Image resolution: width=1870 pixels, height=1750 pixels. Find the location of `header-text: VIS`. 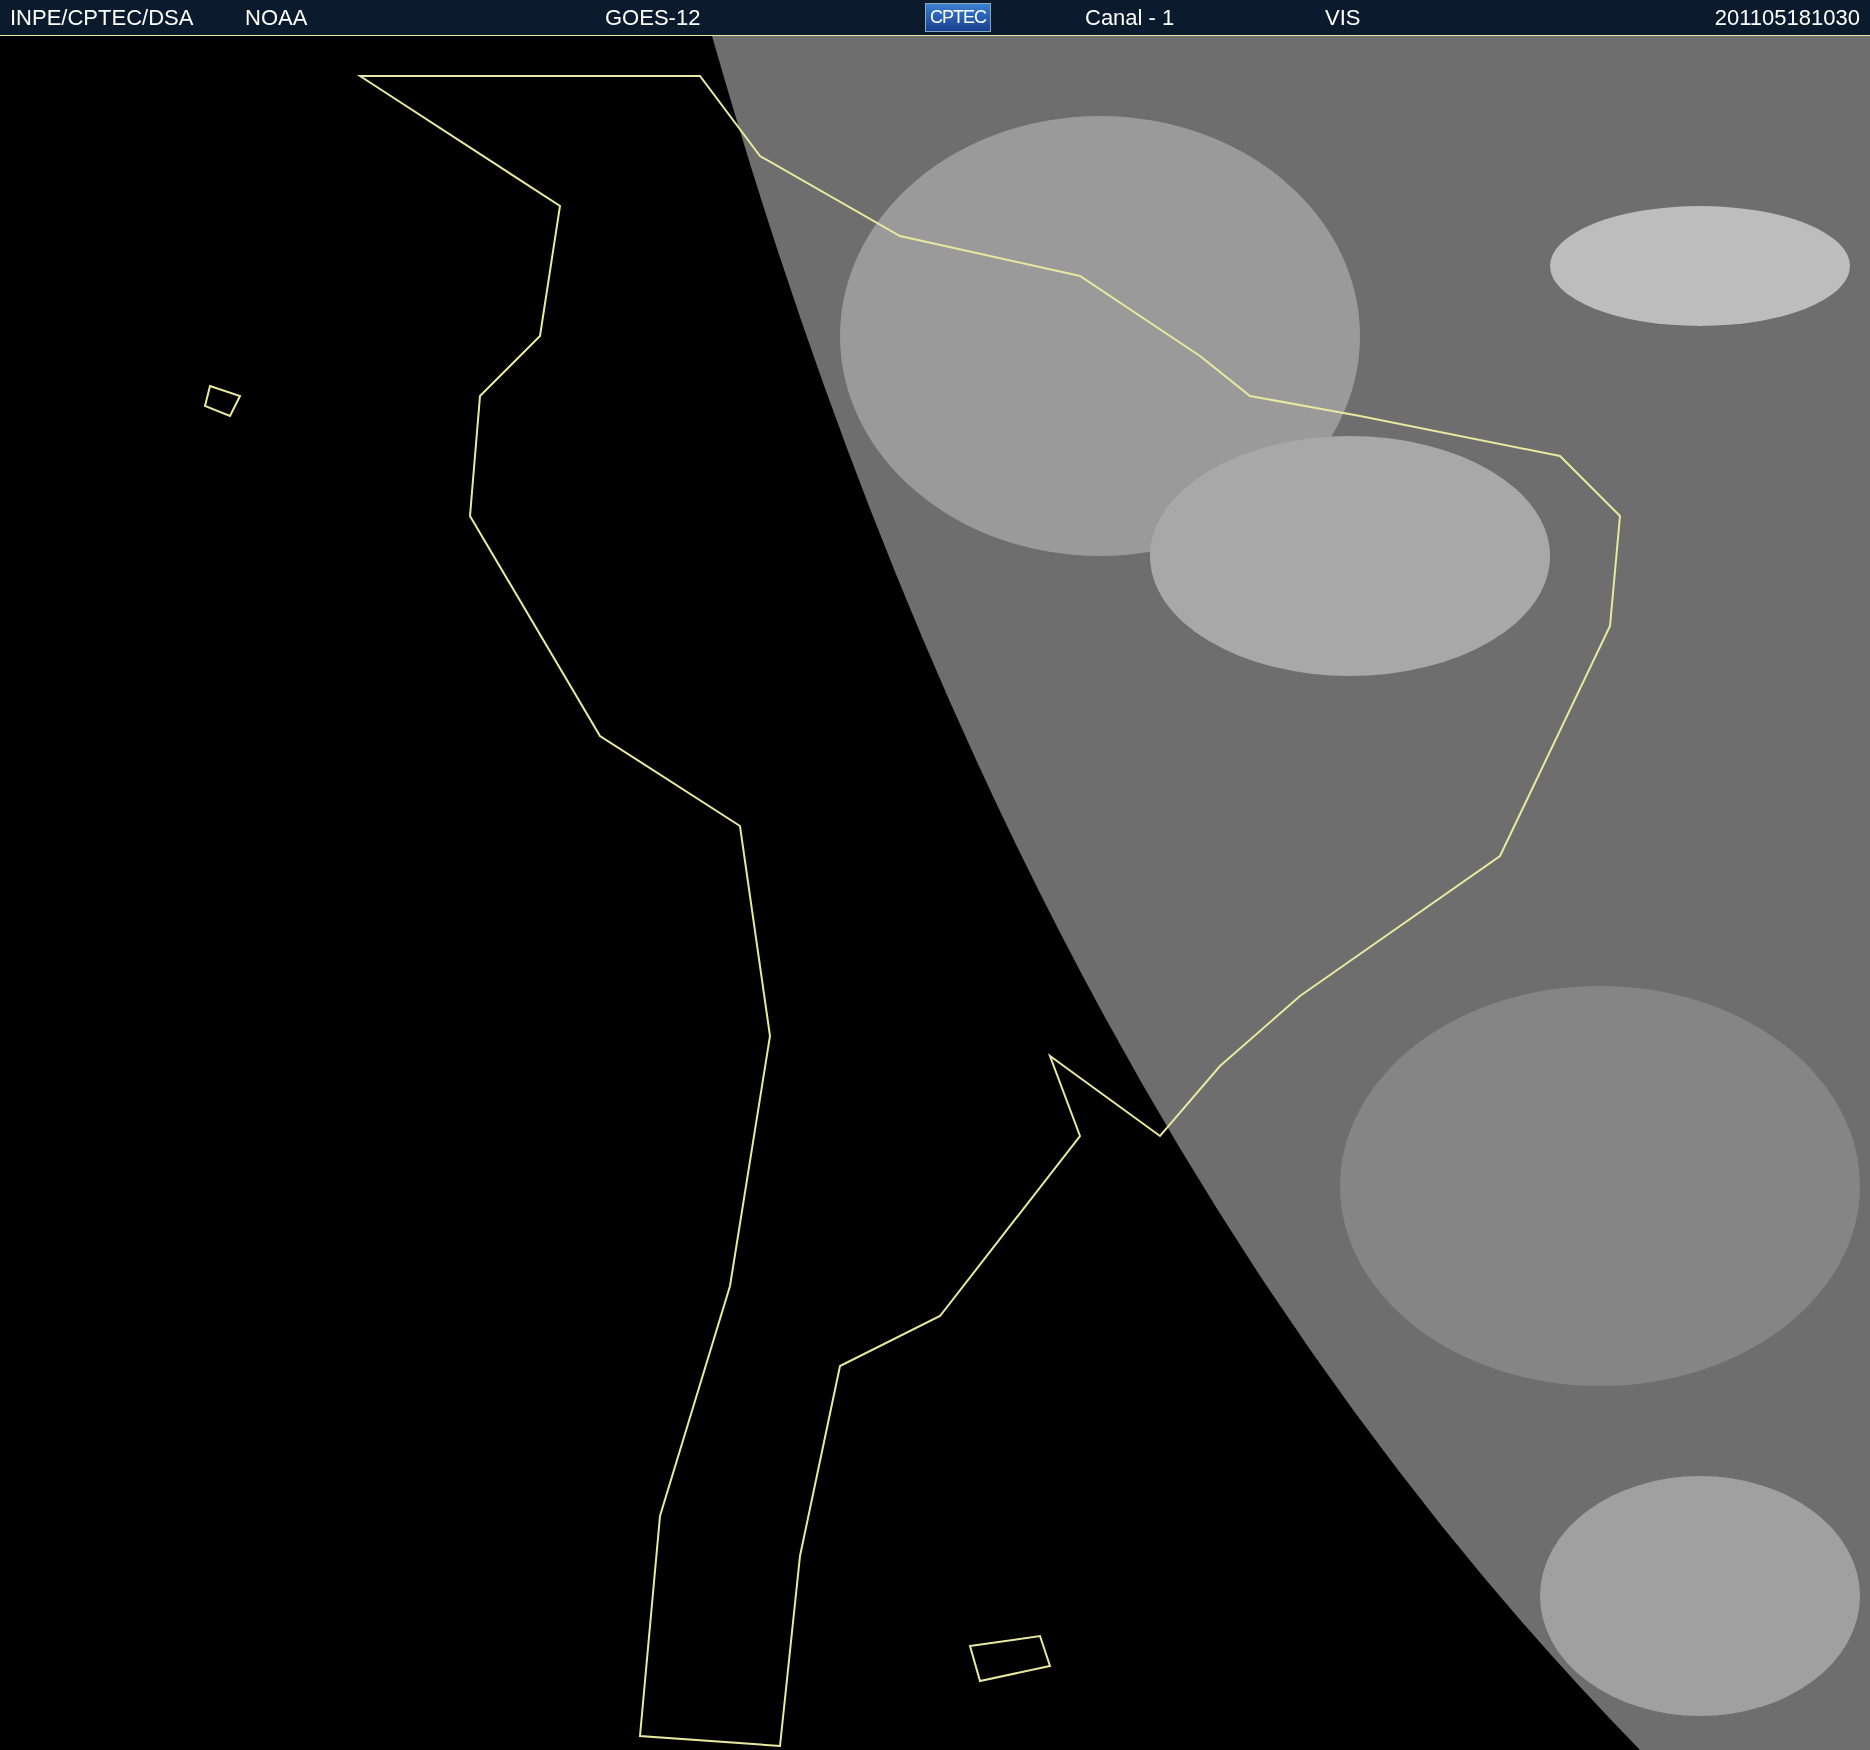

header-text: VIS is located at coordinates (1343, 17).